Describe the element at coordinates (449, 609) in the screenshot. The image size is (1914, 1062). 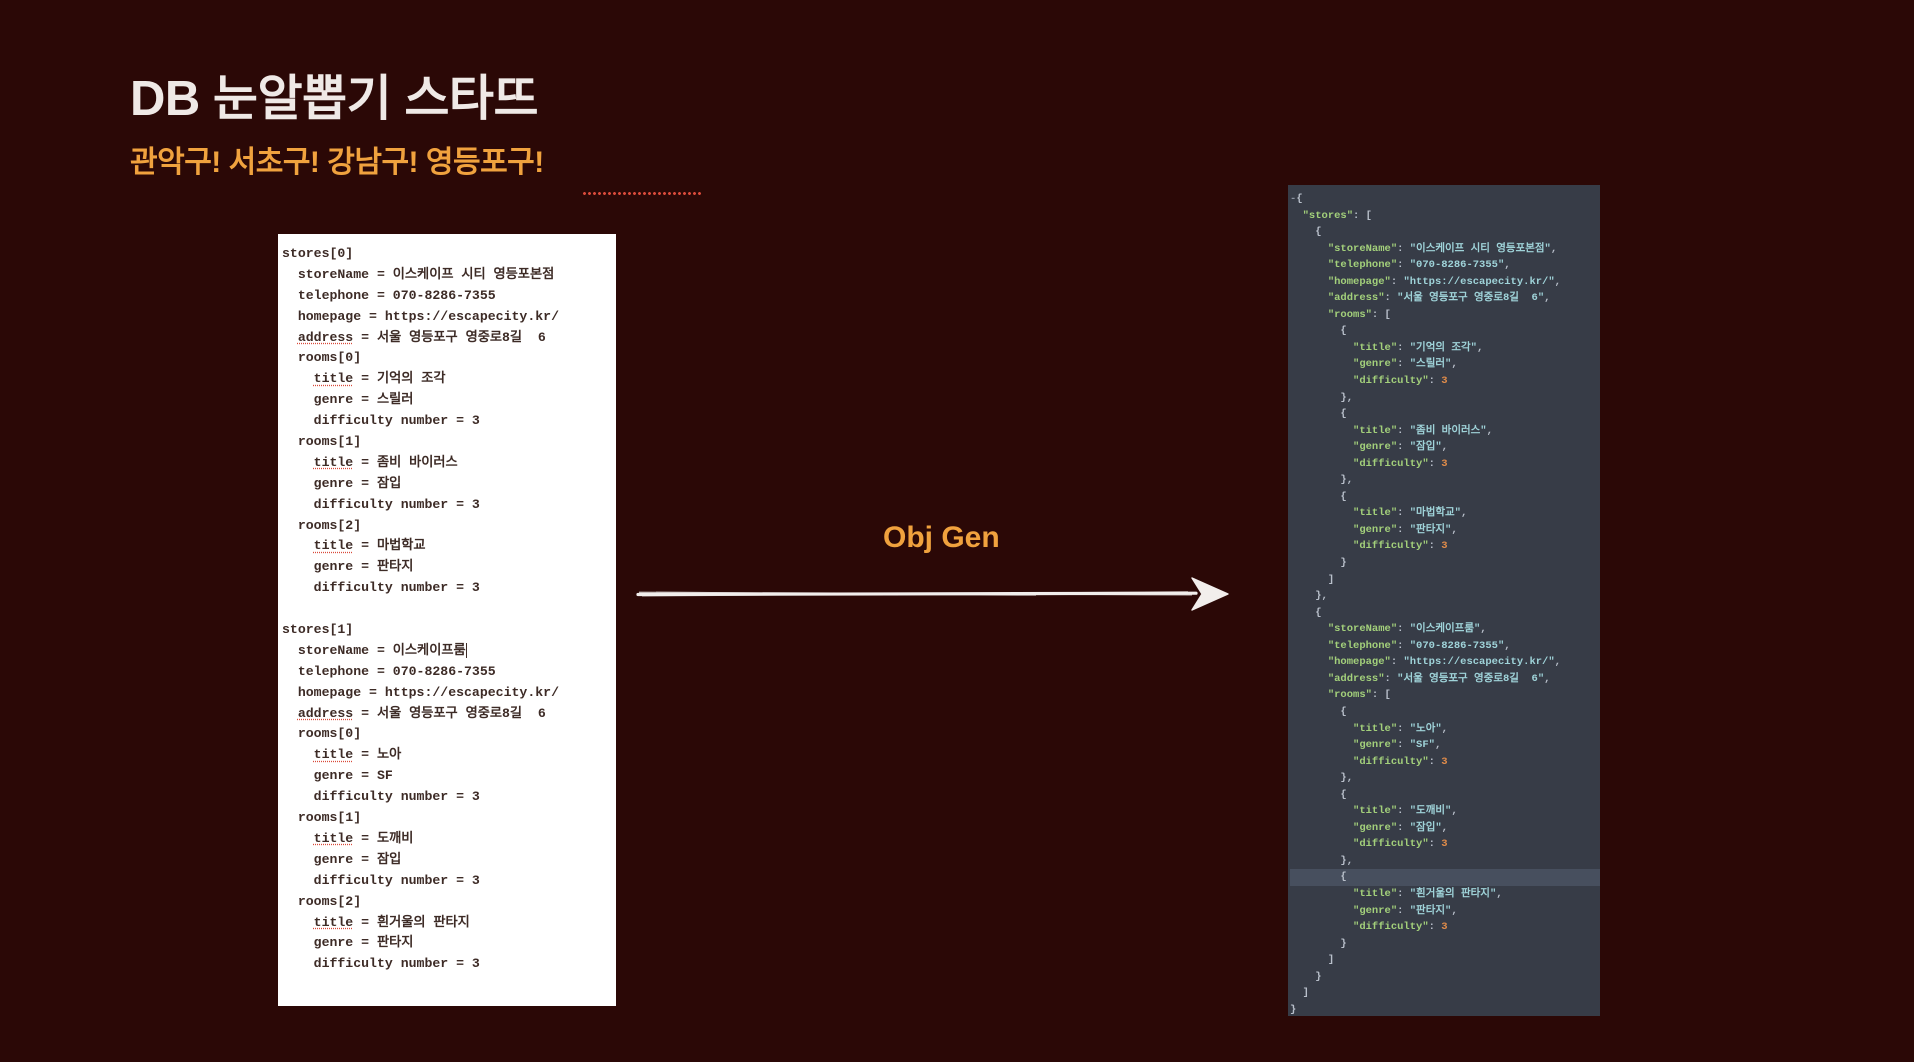
I see `plain-output-line` at that location.